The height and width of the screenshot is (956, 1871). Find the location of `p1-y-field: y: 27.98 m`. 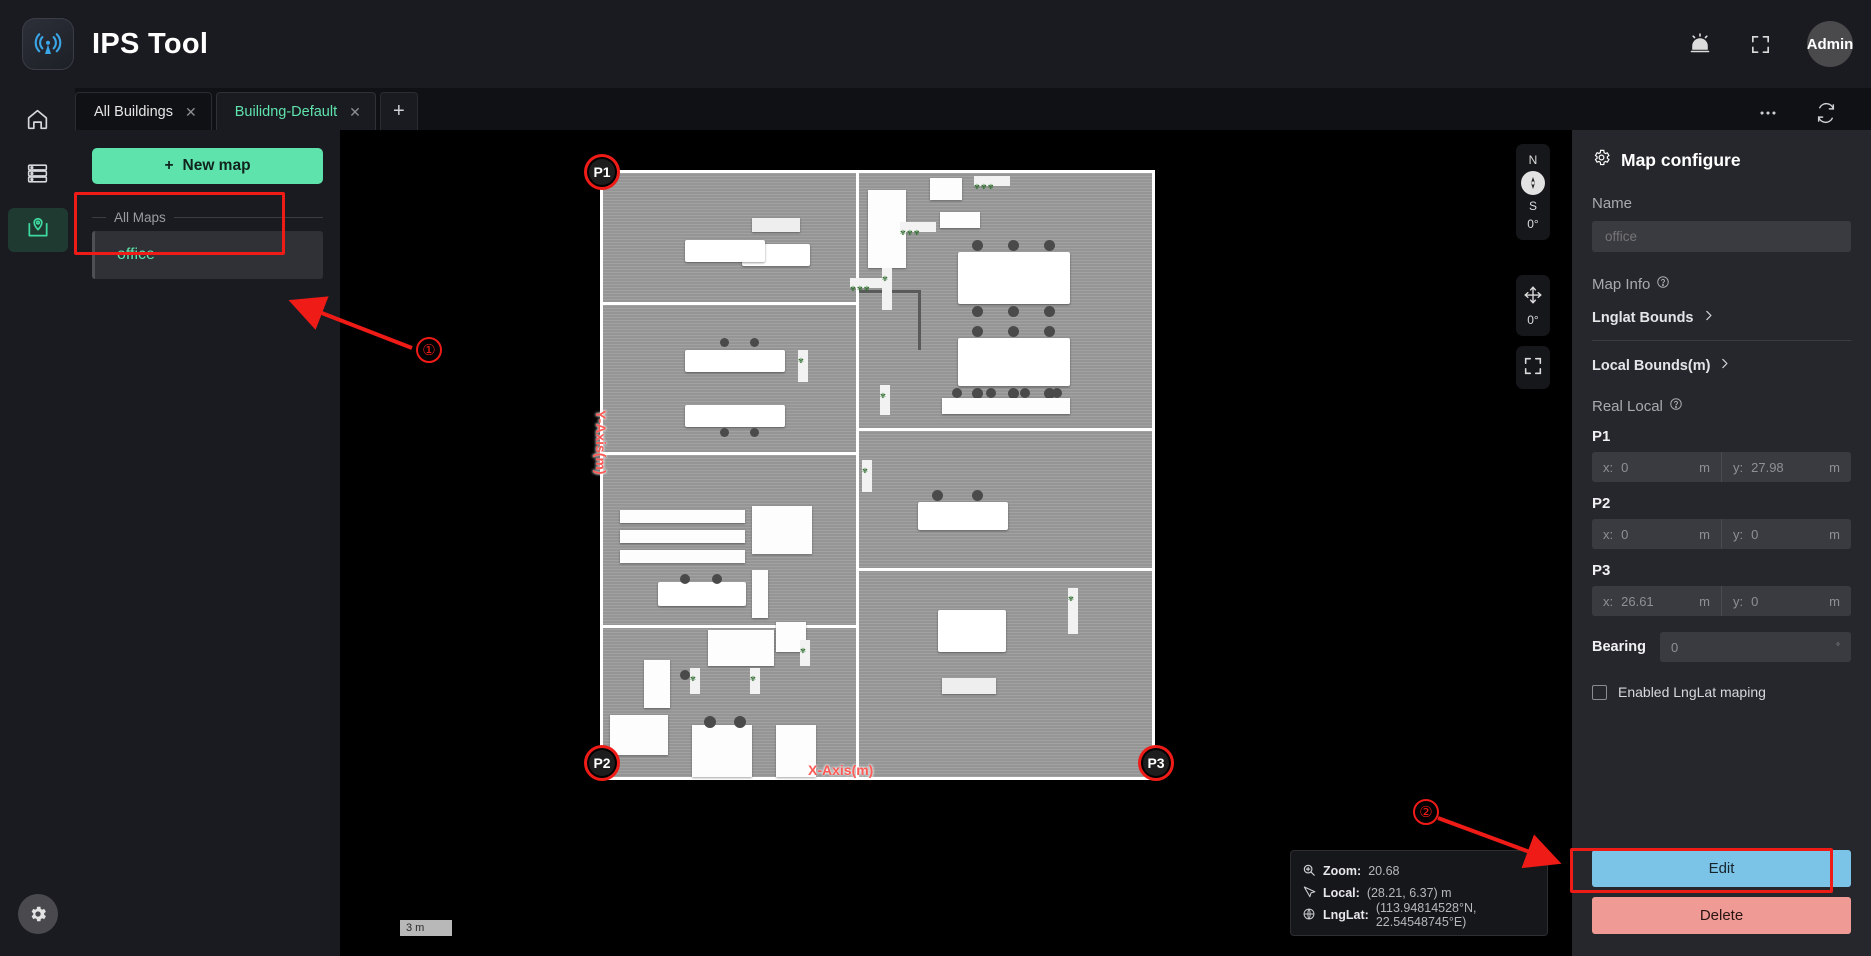

p1-y-field: y: 27.98 m is located at coordinates (1786, 467).